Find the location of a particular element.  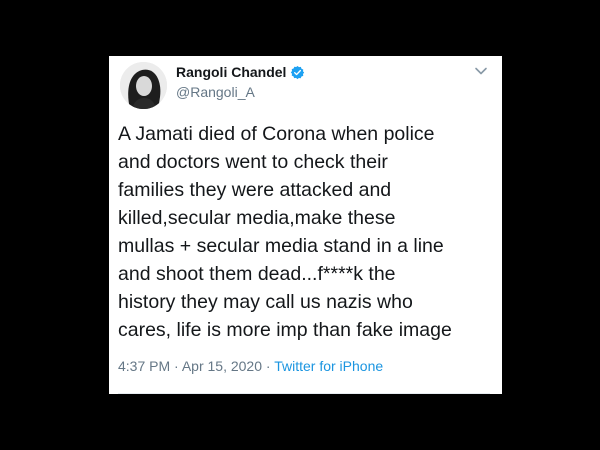

avatar-image is located at coordinates (143, 85).